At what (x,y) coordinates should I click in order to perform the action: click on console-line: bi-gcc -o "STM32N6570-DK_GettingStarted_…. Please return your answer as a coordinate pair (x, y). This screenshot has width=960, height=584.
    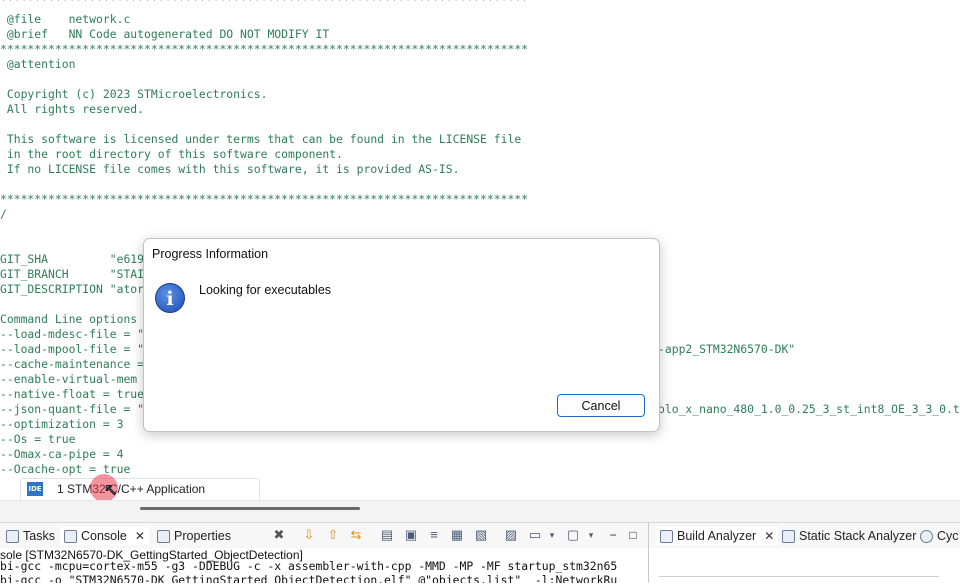
    Looking at the image, I should click on (309, 578).